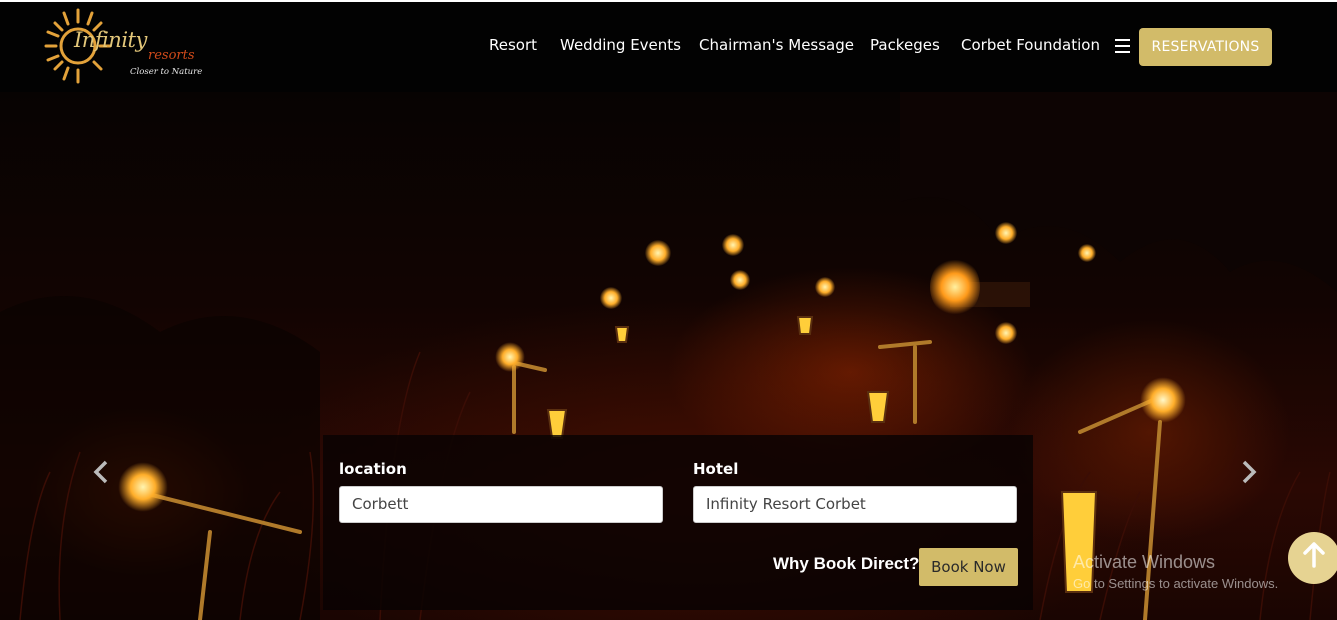 Image resolution: width=1337 pixels, height=620 pixels. What do you see at coordinates (501, 504) in the screenshot?
I see `location-select: Corbett` at bounding box center [501, 504].